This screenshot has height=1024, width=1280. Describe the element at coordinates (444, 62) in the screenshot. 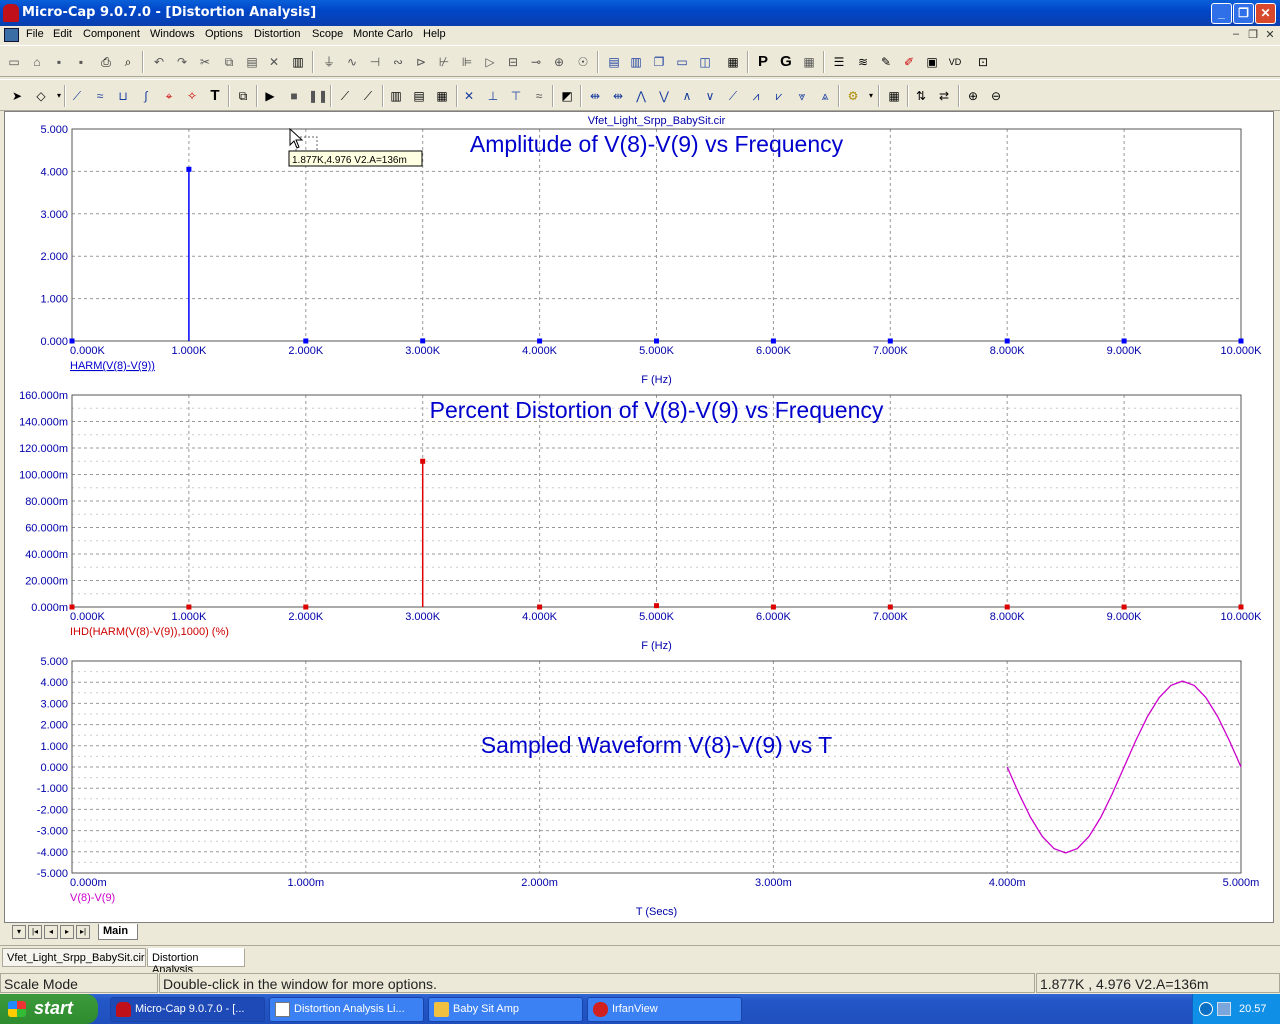

I see `transistor-icon: ⊬` at that location.